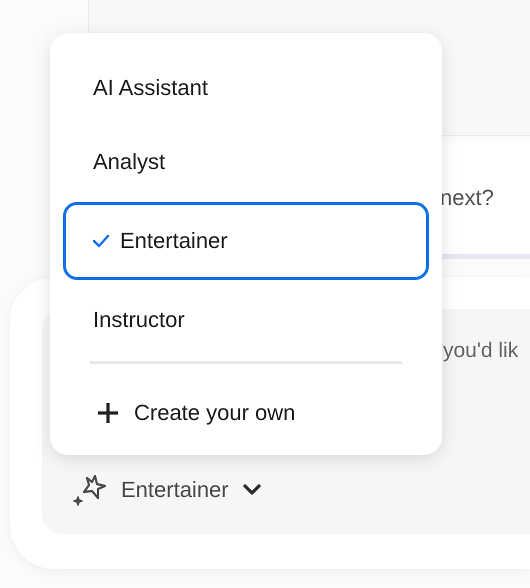 This screenshot has width=530, height=588. What do you see at coordinates (467, 197) in the screenshot?
I see `message-text: next?` at bounding box center [467, 197].